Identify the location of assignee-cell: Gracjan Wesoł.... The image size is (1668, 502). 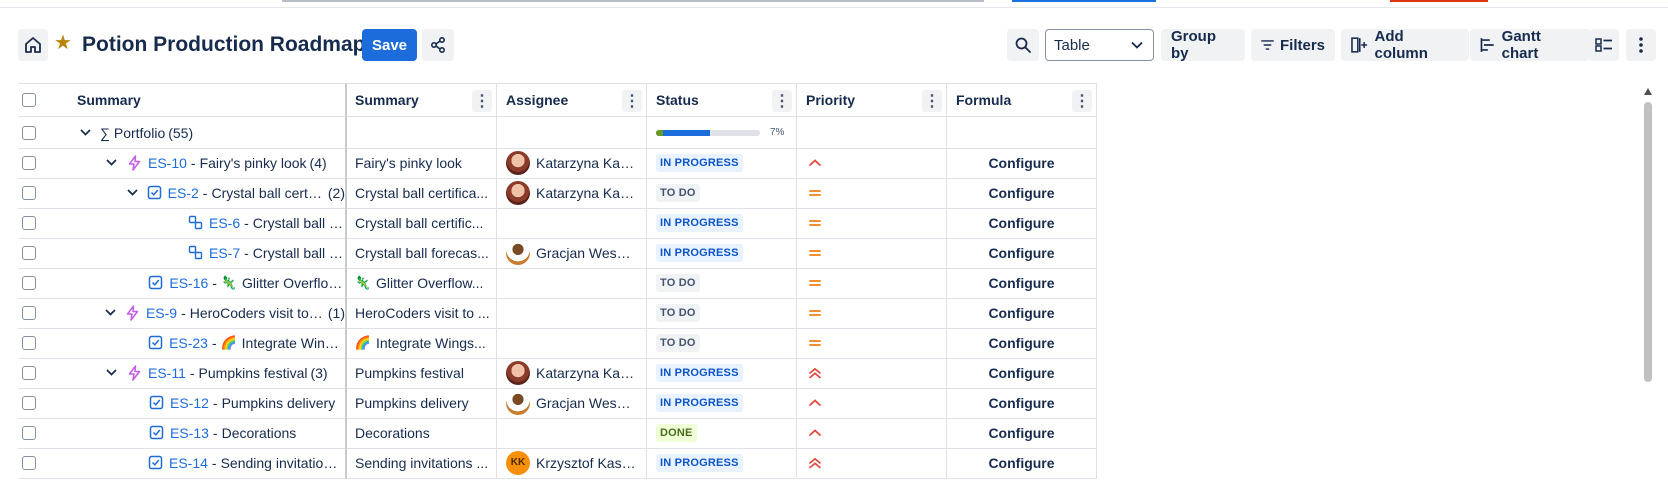
(572, 403).